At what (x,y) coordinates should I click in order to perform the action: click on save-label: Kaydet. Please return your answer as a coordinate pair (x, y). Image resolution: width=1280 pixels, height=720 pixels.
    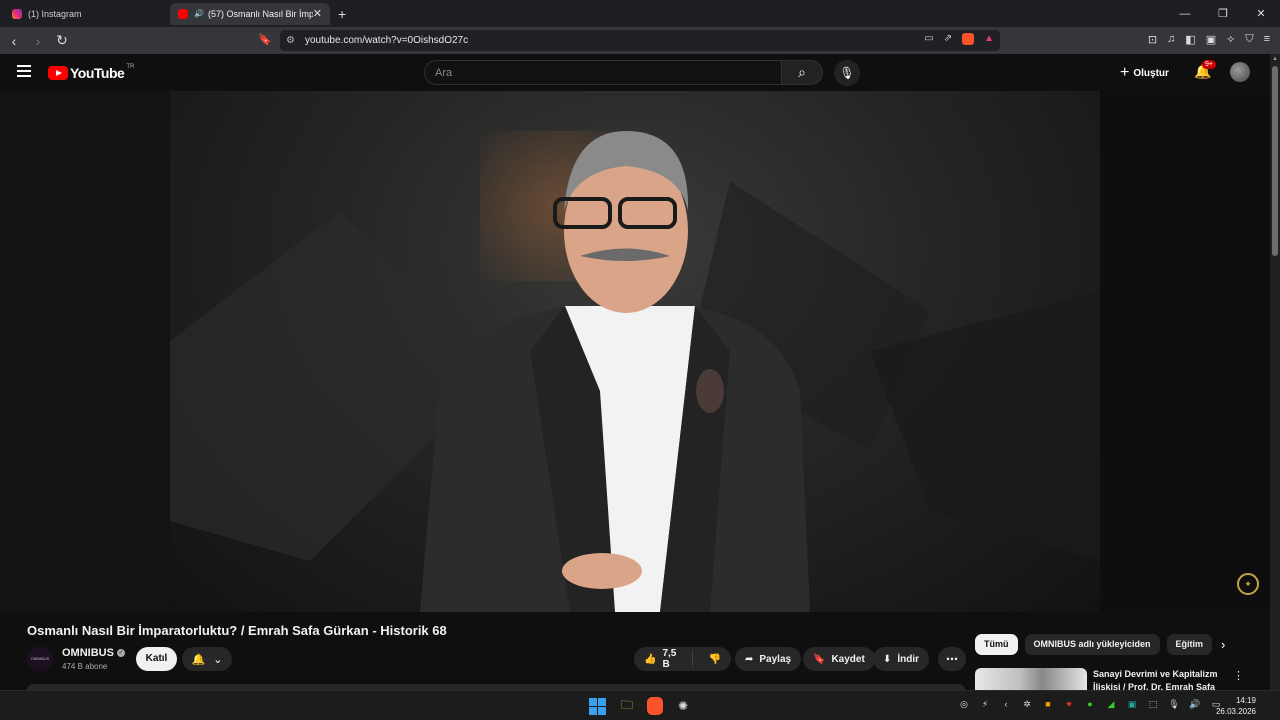
    Looking at the image, I should click on (848, 659).